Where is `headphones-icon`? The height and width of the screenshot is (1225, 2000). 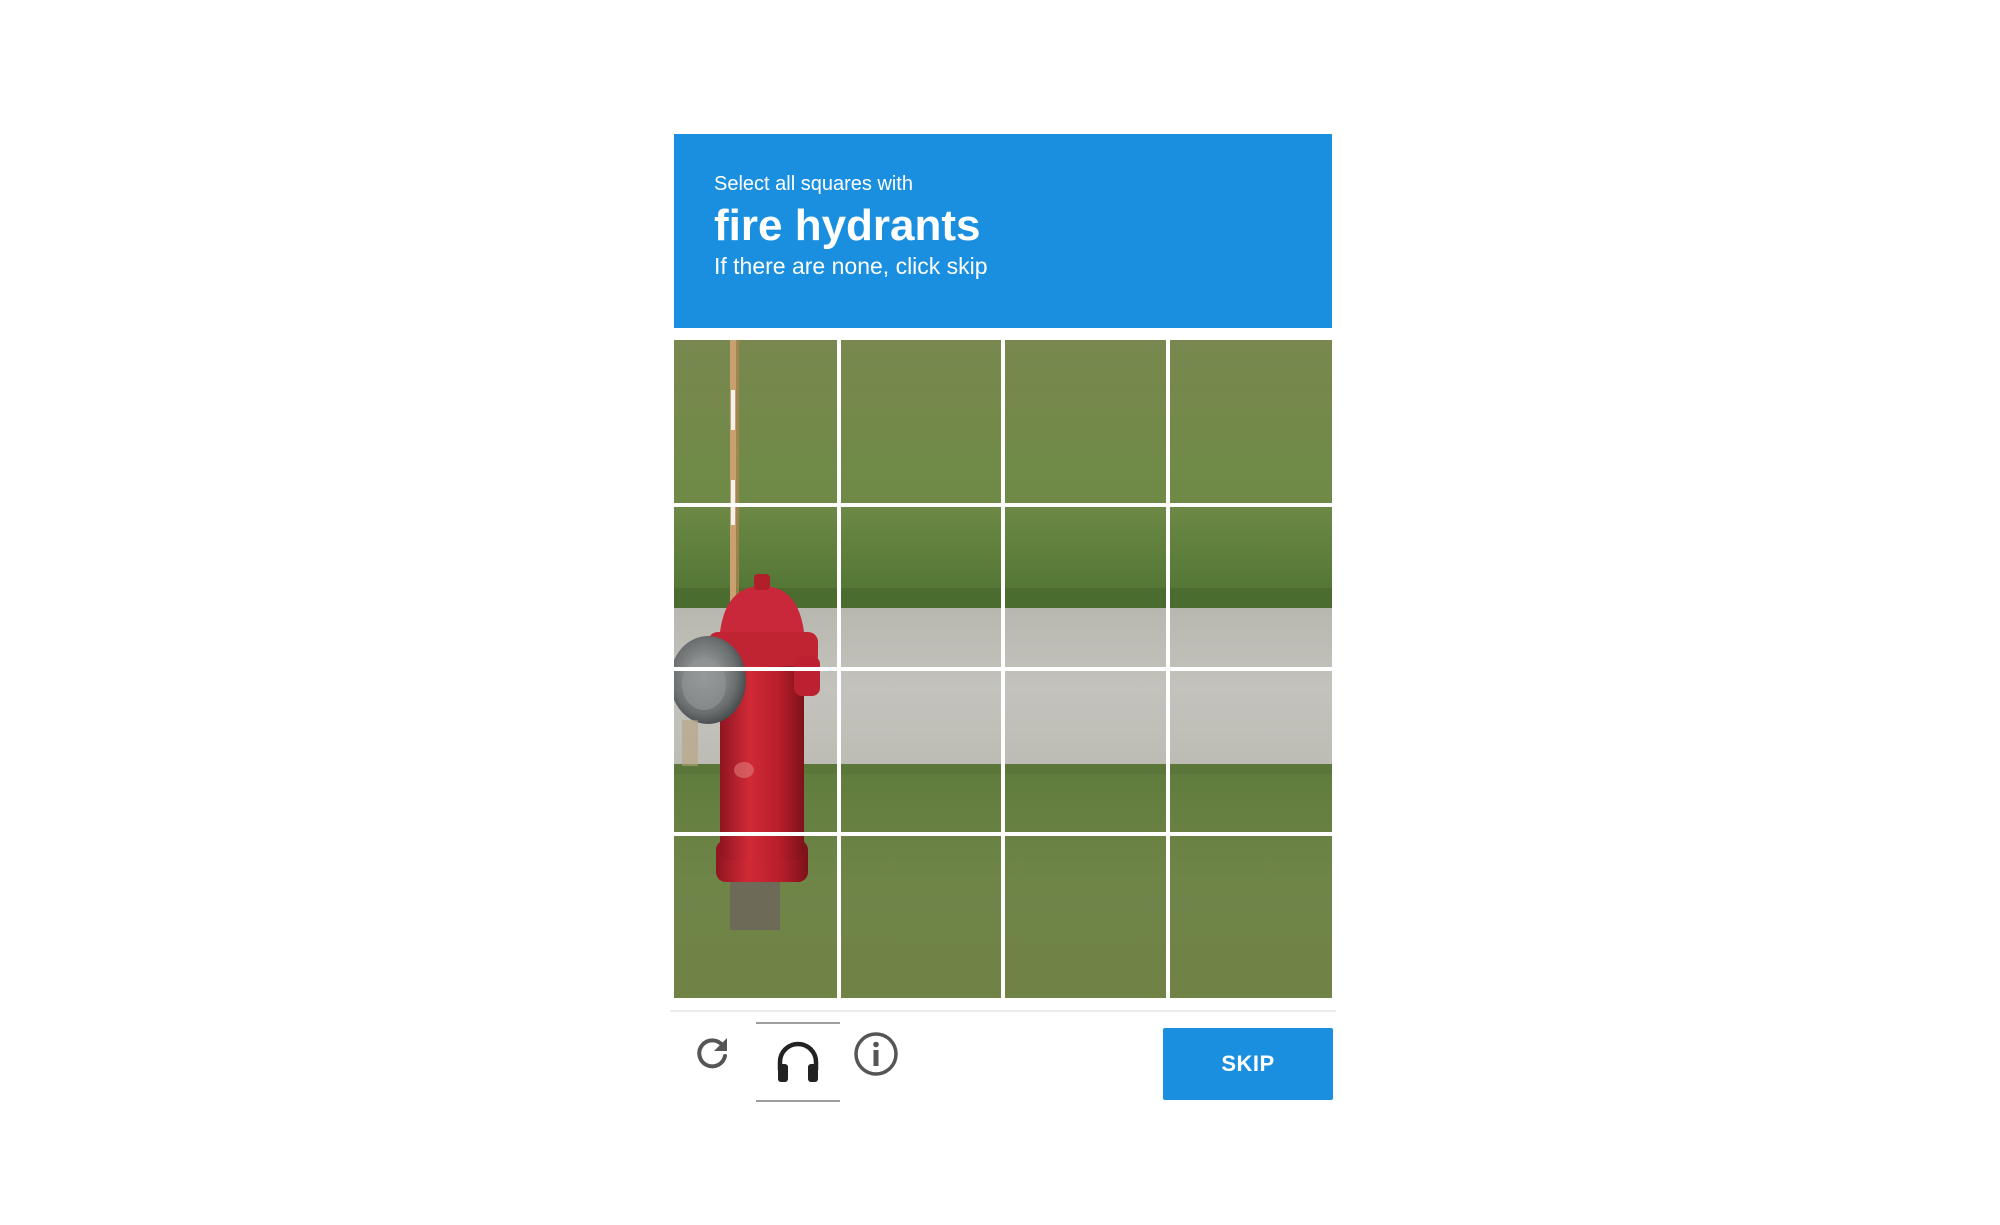 headphones-icon is located at coordinates (798, 1061).